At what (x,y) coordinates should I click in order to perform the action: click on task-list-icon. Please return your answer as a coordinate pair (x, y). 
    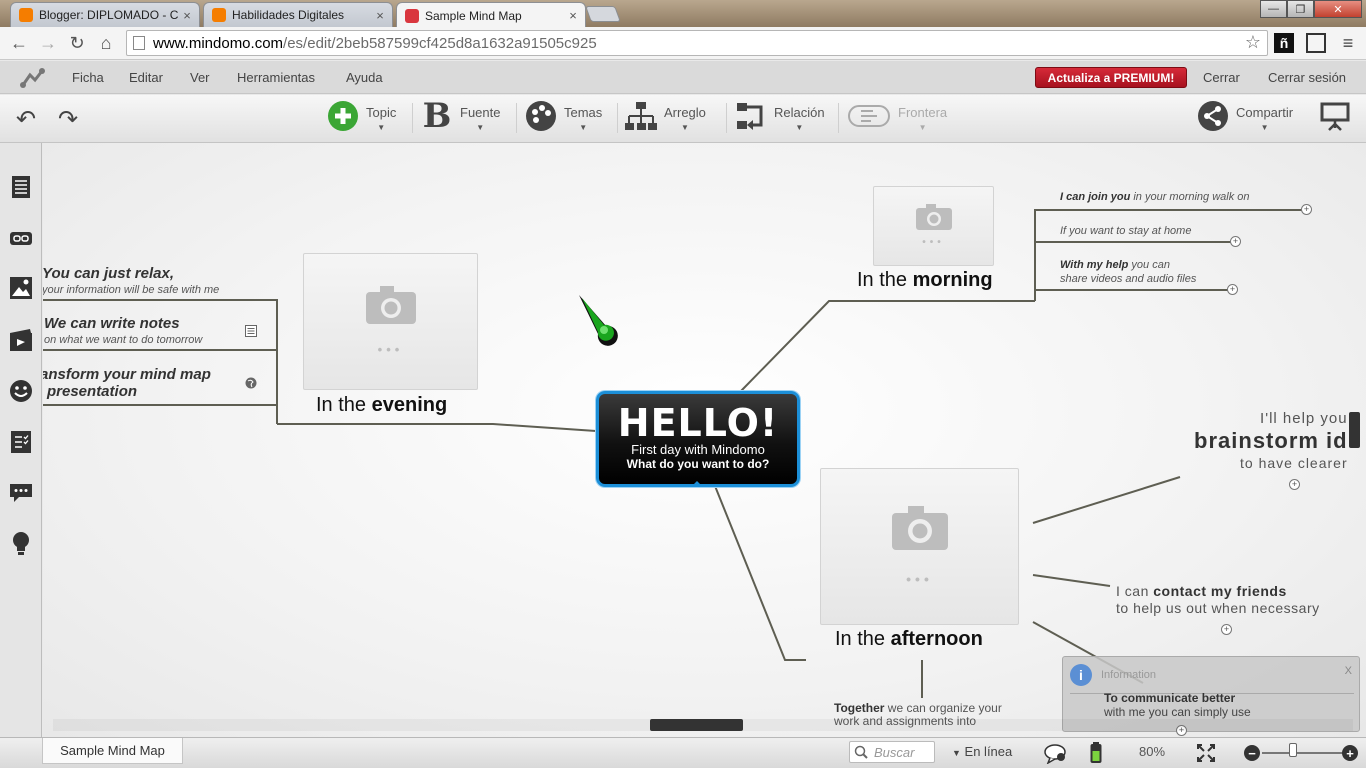
    Looking at the image, I should click on (21, 442).